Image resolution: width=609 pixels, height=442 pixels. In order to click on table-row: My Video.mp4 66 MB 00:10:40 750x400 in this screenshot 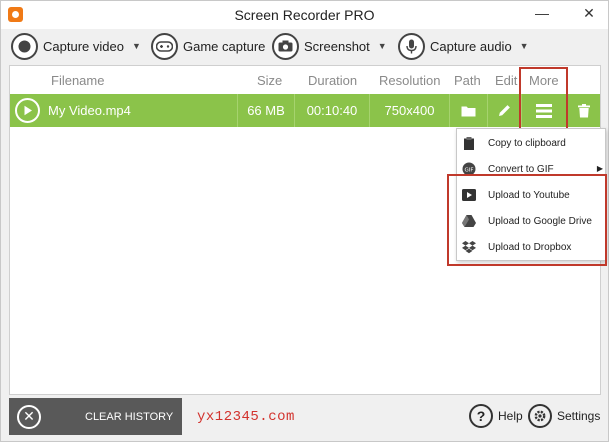, I will do `click(305, 110)`.